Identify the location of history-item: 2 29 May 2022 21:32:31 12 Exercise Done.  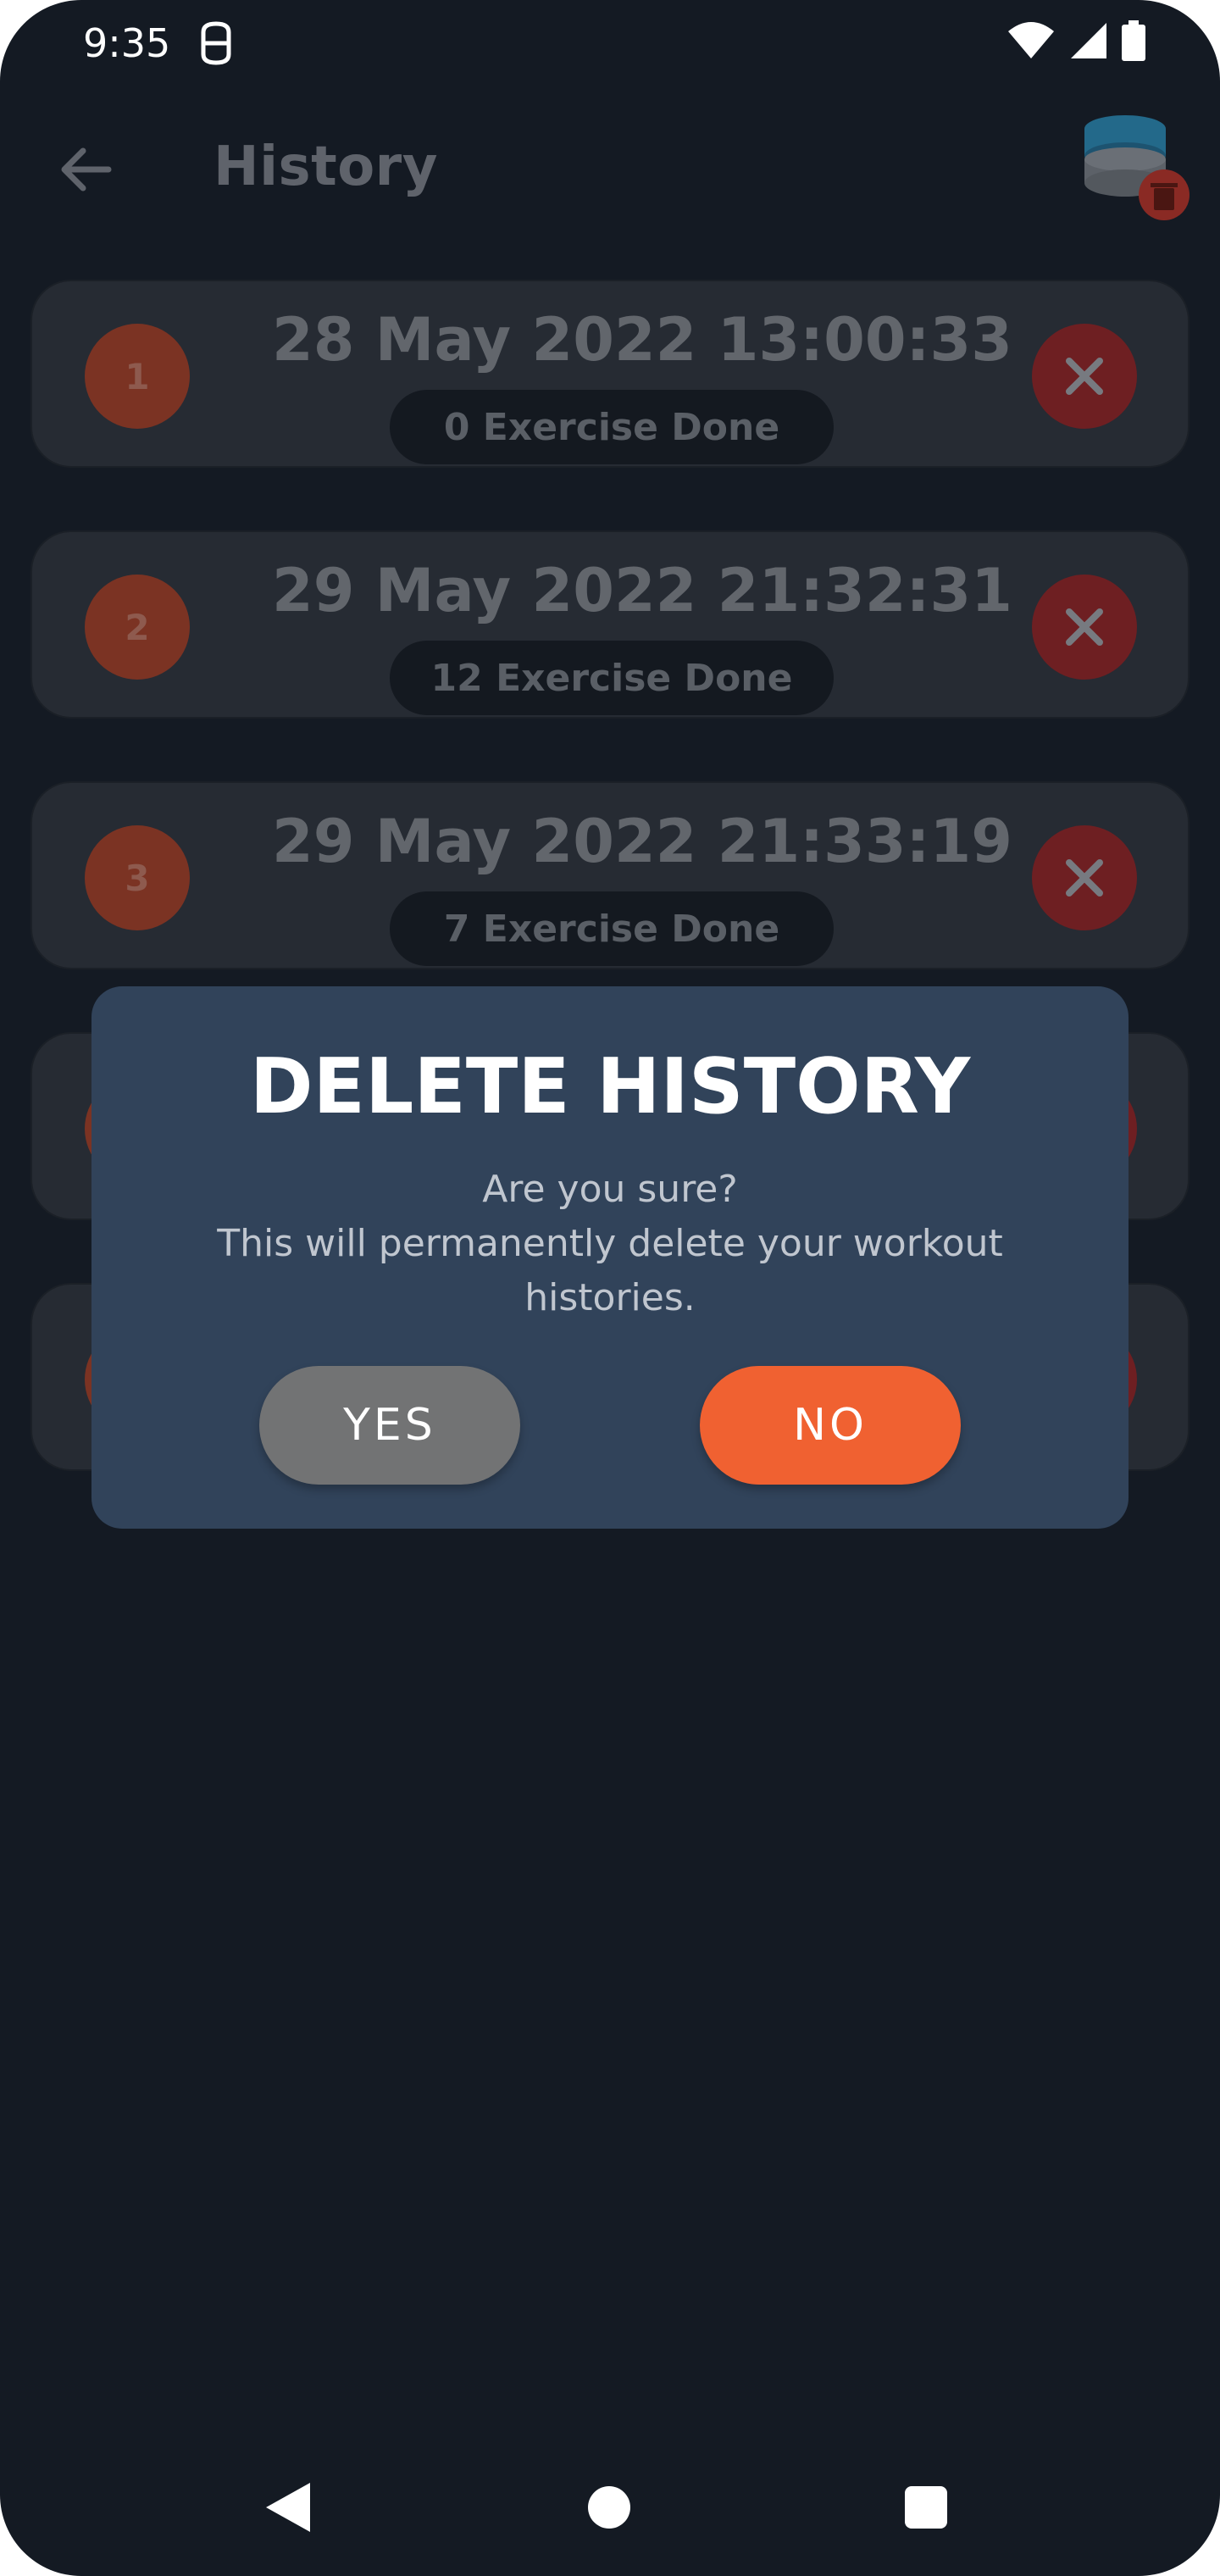
(610, 624).